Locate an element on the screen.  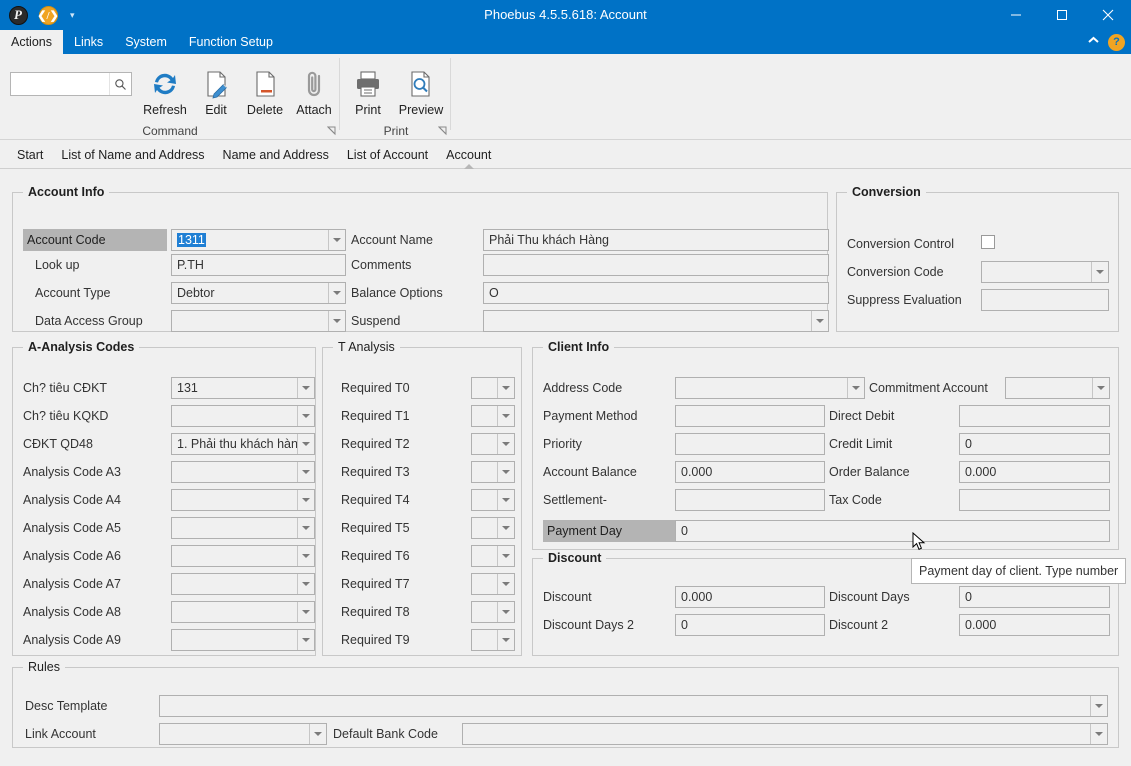
search-box is located at coordinates (71, 84).